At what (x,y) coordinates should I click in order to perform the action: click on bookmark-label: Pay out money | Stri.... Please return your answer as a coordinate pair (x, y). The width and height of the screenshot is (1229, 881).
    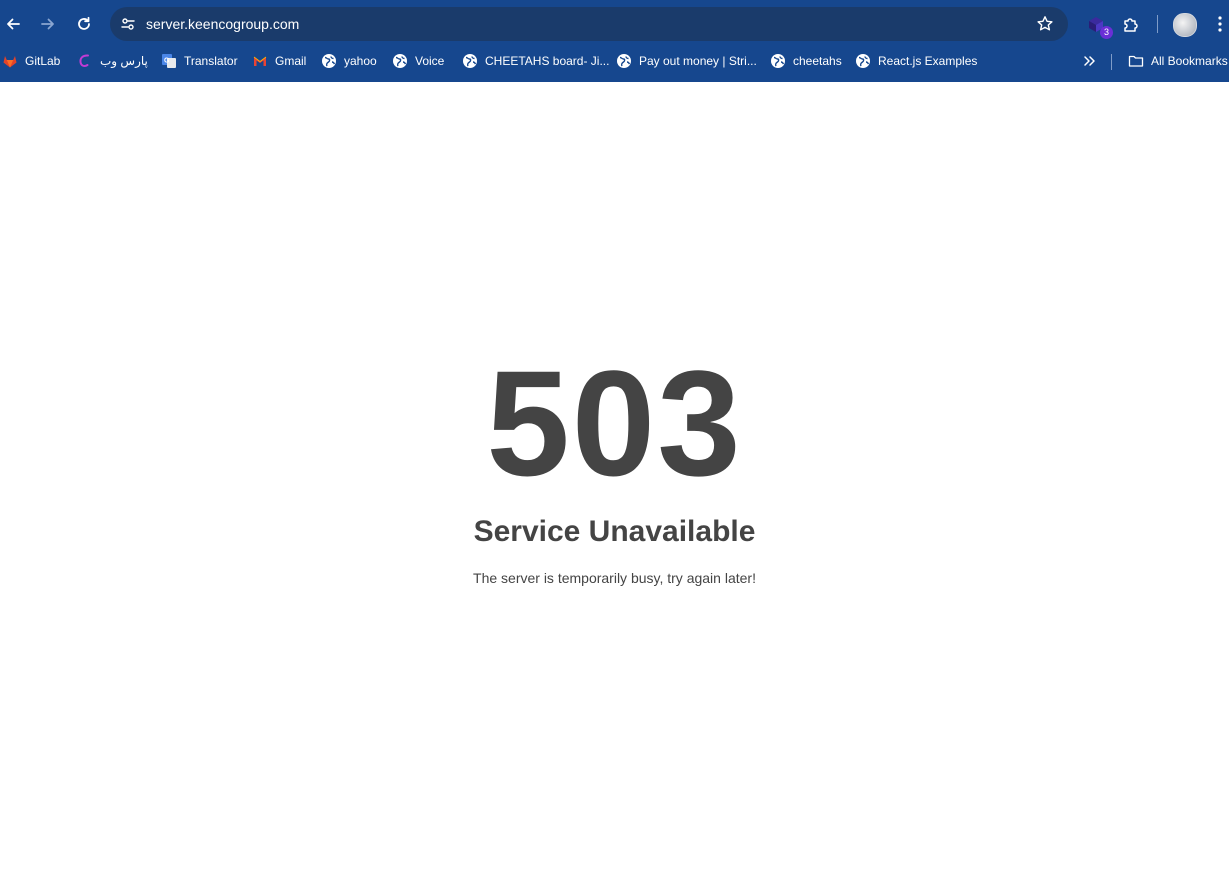
    Looking at the image, I should click on (698, 61).